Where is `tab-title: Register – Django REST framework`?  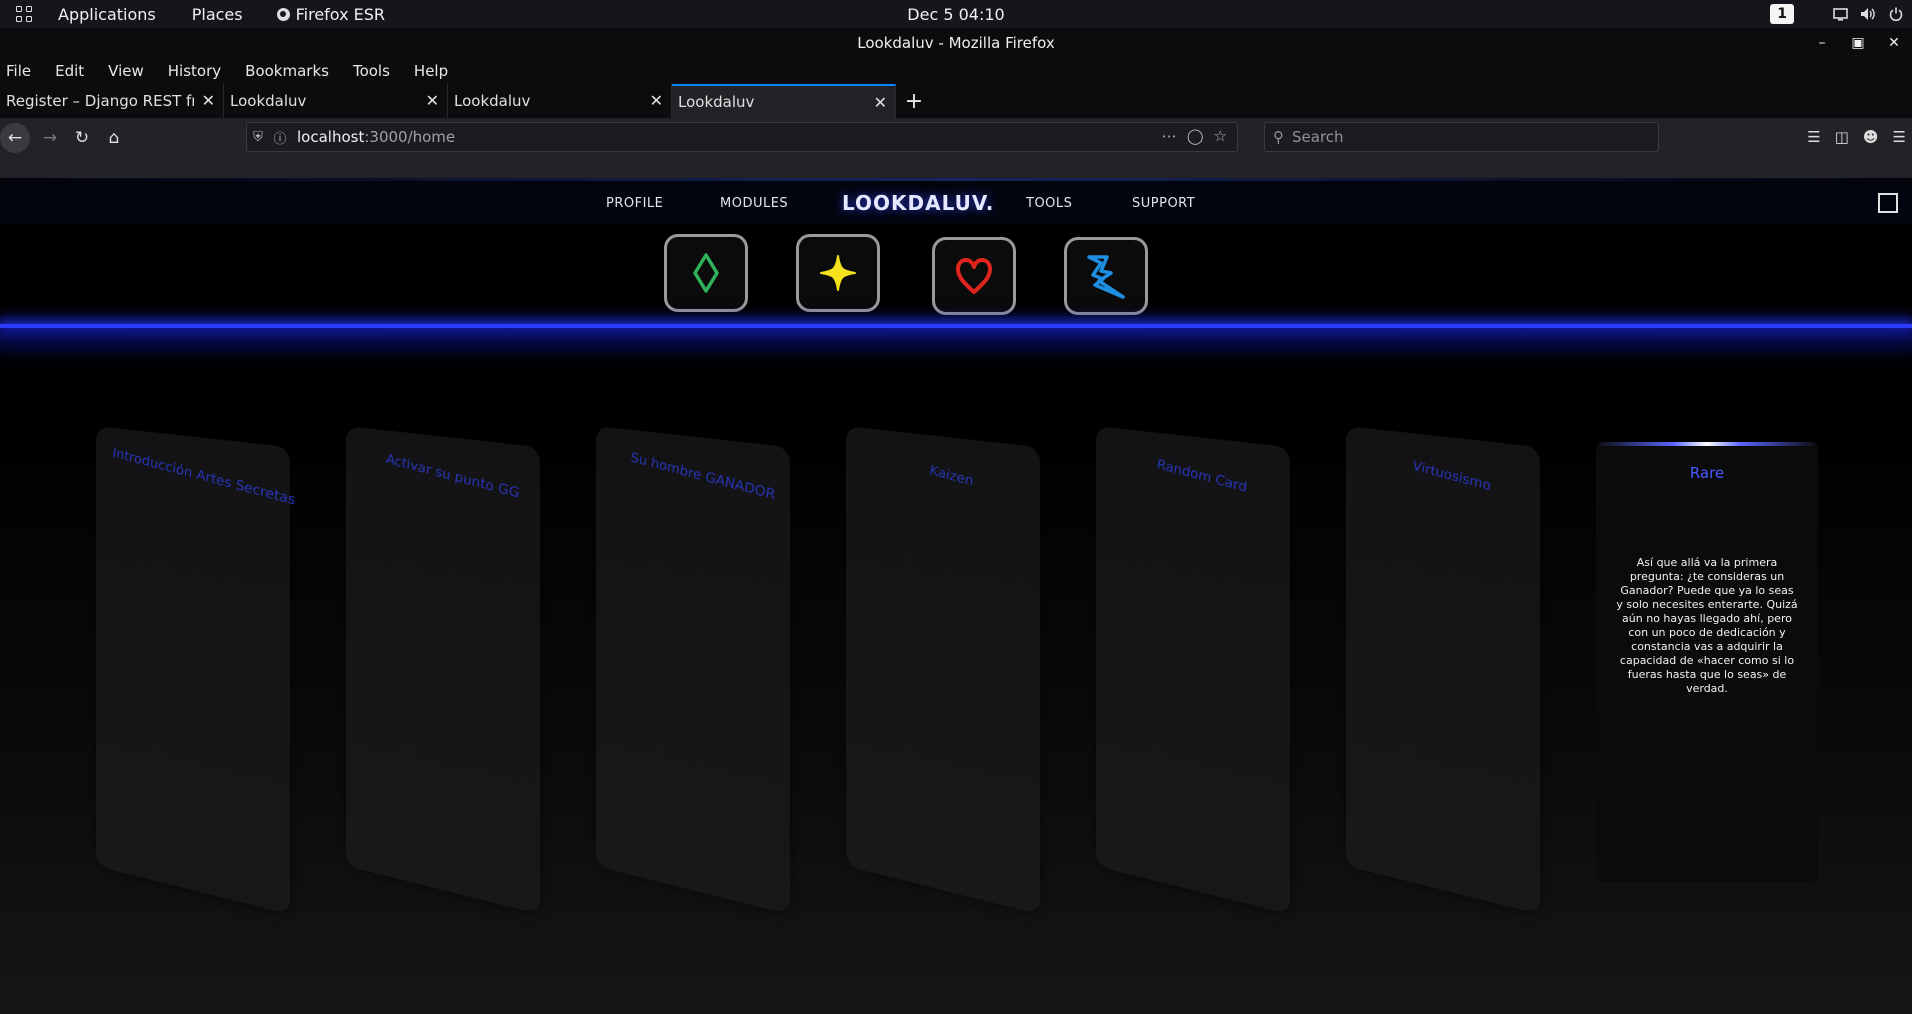
tab-title: Register – Django REST framework is located at coordinates (100, 101).